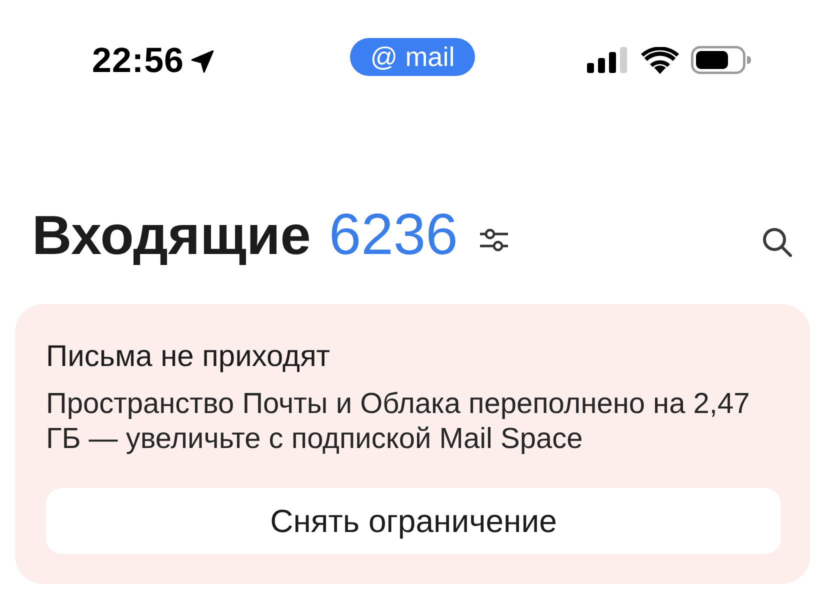 This screenshot has height=600, width=825. What do you see at coordinates (189, 357) in the screenshot?
I see `warning-title: Письма не приходят` at bounding box center [189, 357].